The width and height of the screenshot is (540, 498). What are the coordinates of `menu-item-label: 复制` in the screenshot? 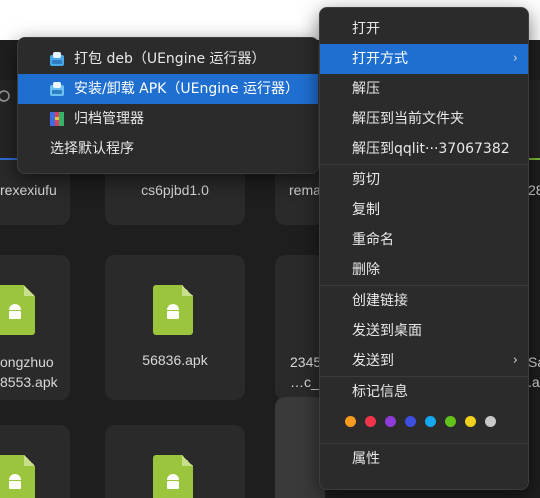 It's located at (366, 210).